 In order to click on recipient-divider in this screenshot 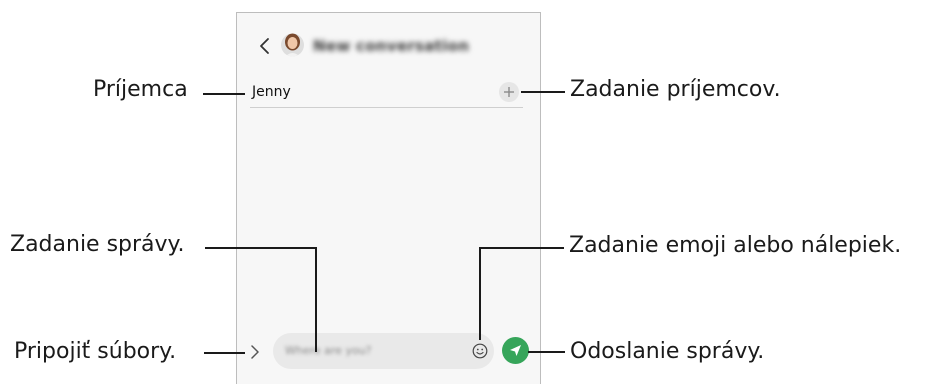, I will do `click(386, 107)`.